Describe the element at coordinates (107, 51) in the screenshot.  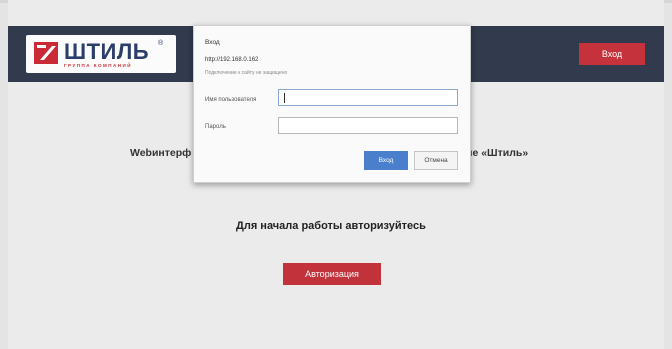
I see `logo-wordmark: ШТИЛЬ` at that location.